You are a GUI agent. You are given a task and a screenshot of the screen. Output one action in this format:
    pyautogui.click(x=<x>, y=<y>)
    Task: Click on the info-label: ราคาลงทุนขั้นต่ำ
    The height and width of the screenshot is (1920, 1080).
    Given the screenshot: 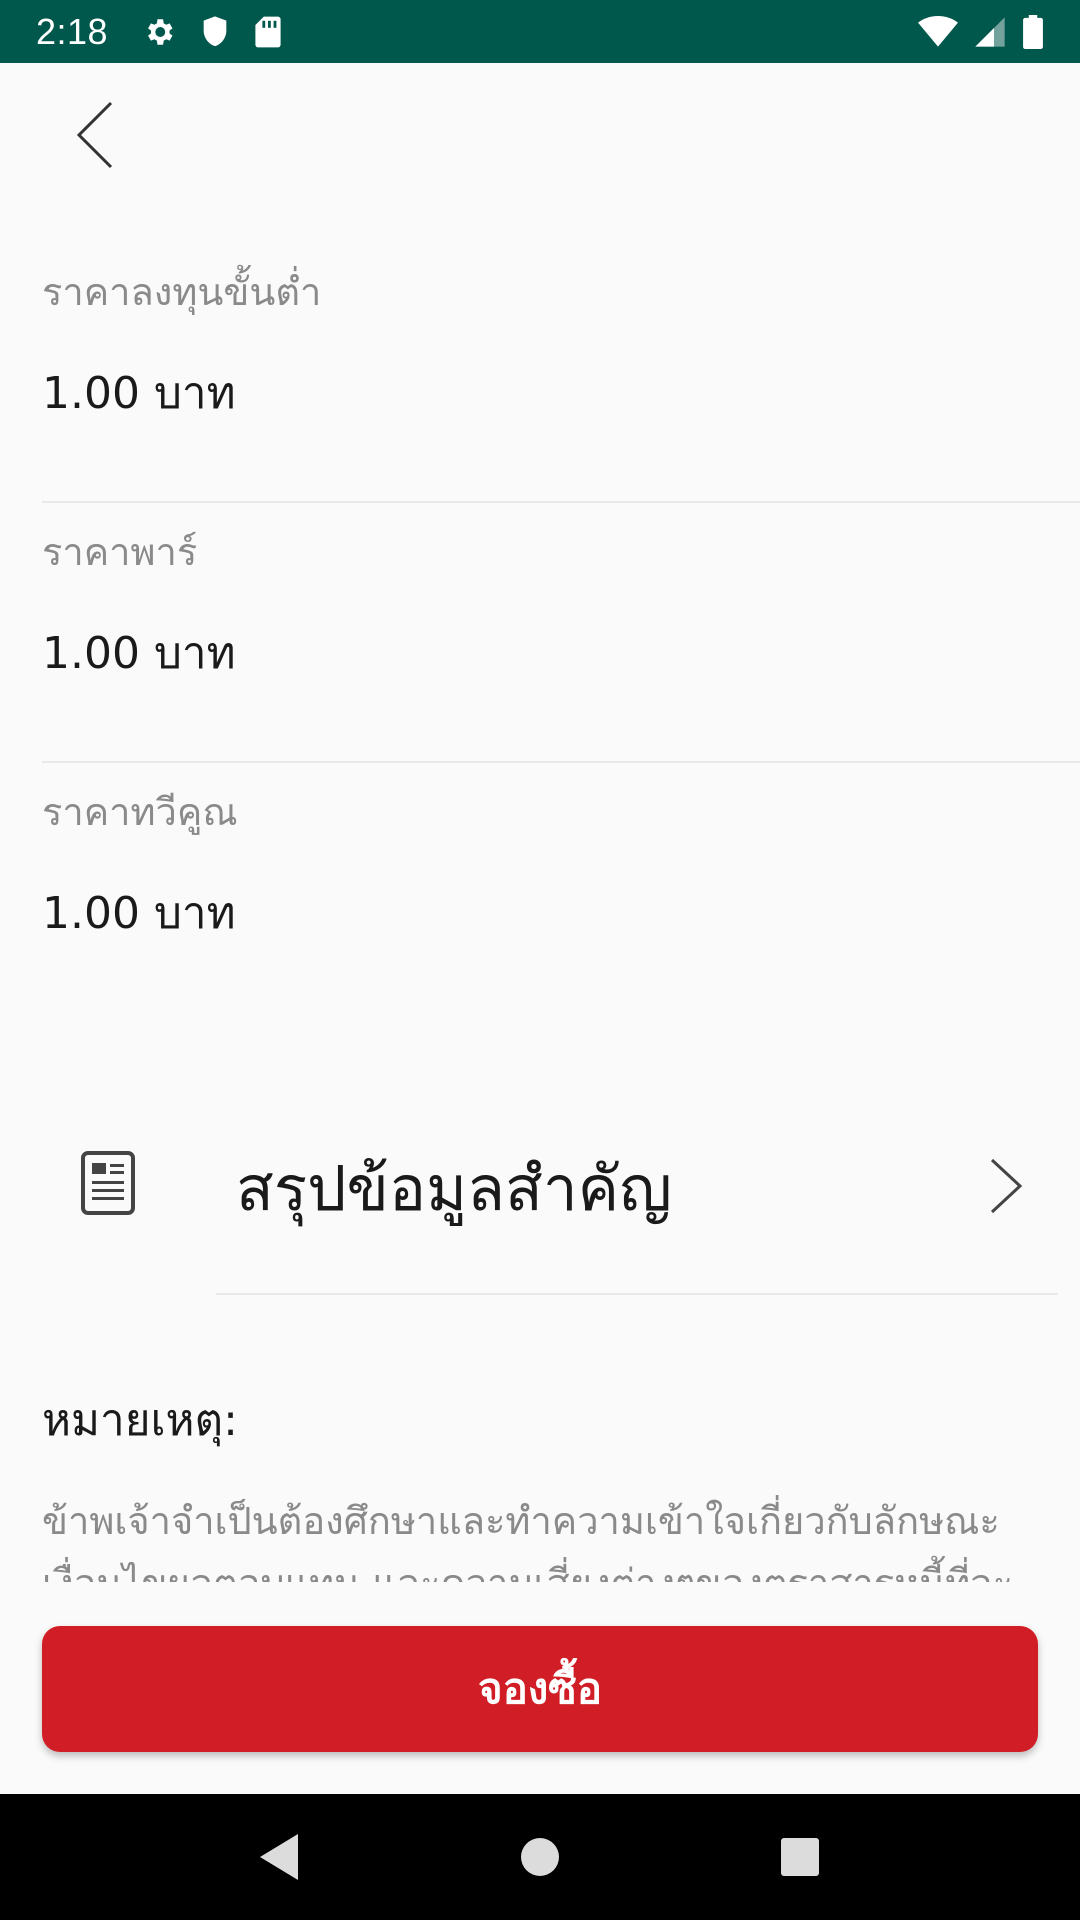 What is the action you would take?
    pyautogui.click(x=182, y=292)
    